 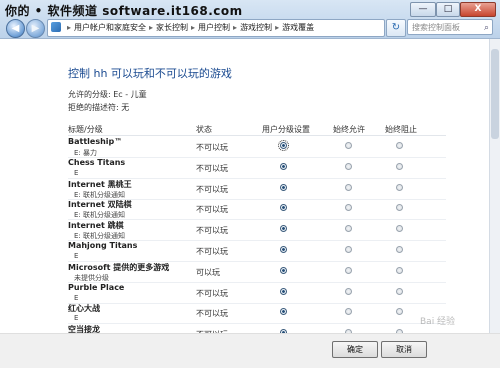 I want to click on control-panel-icon, so click(x=56, y=27).